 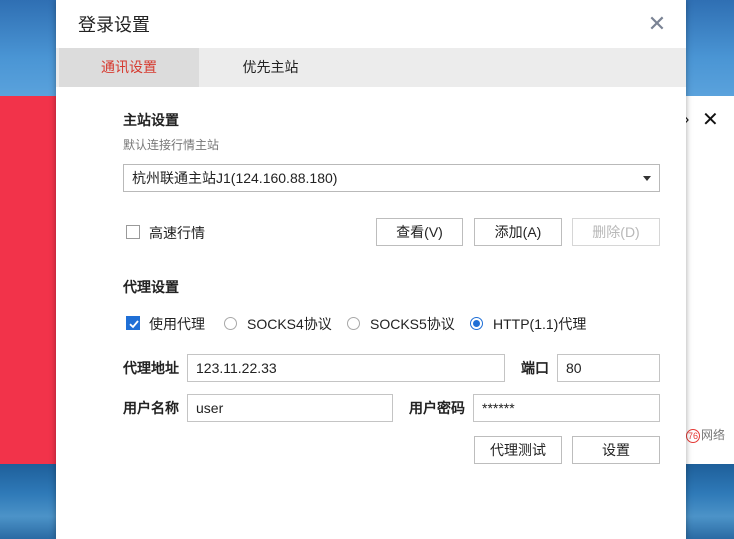 I want to click on station-select: 杭州联通主站J1(124.160.88.180), so click(x=391, y=178).